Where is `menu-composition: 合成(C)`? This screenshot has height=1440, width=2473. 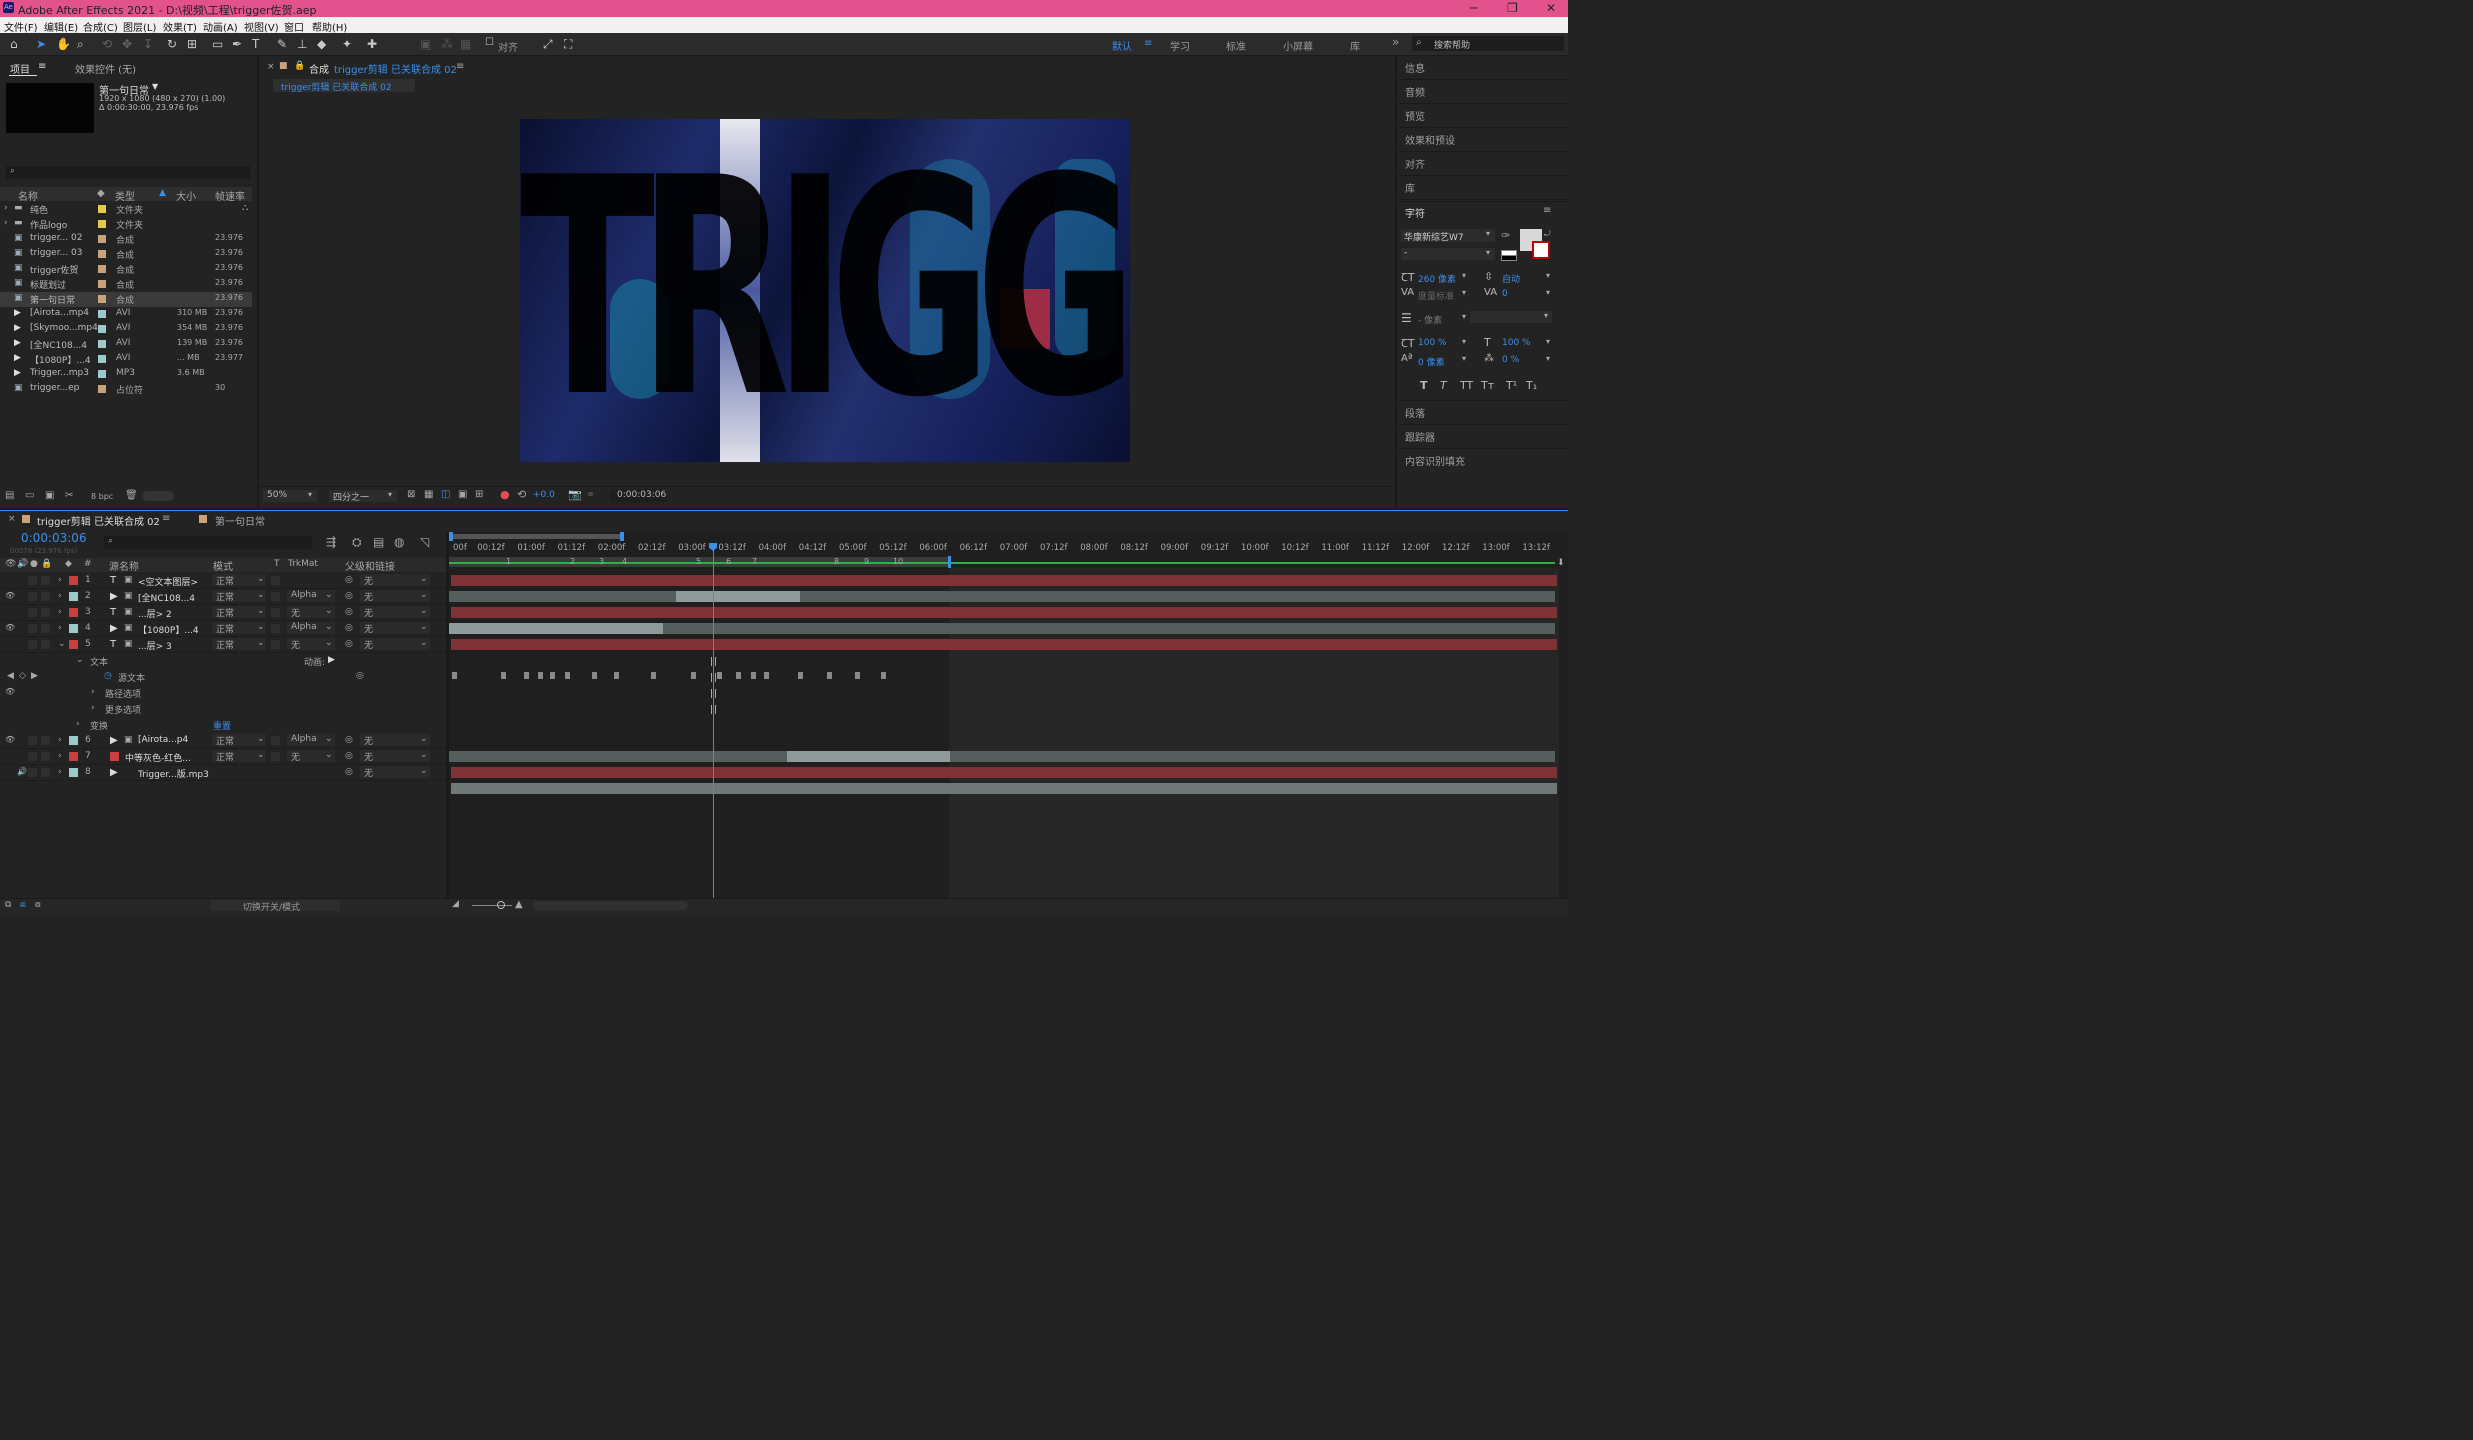
menu-composition: 合成(C) is located at coordinates (100, 26).